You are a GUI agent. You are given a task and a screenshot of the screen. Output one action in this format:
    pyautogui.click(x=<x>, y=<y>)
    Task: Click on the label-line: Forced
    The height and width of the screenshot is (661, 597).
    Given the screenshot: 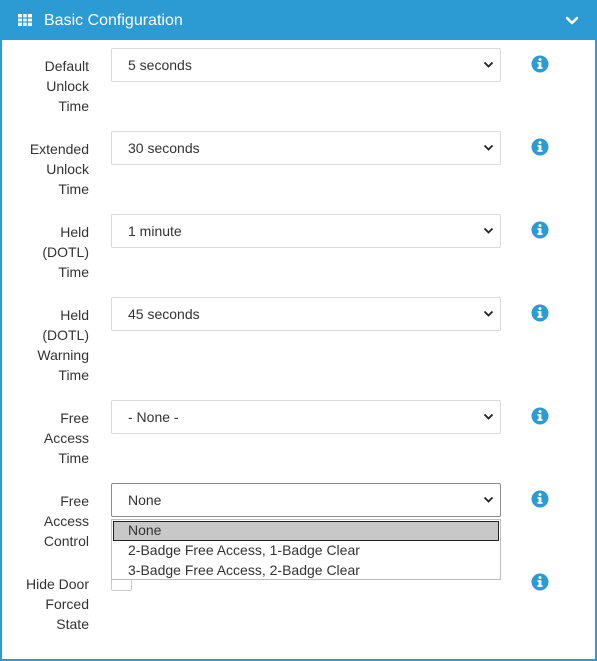 What is the action you would take?
    pyautogui.click(x=67, y=604)
    